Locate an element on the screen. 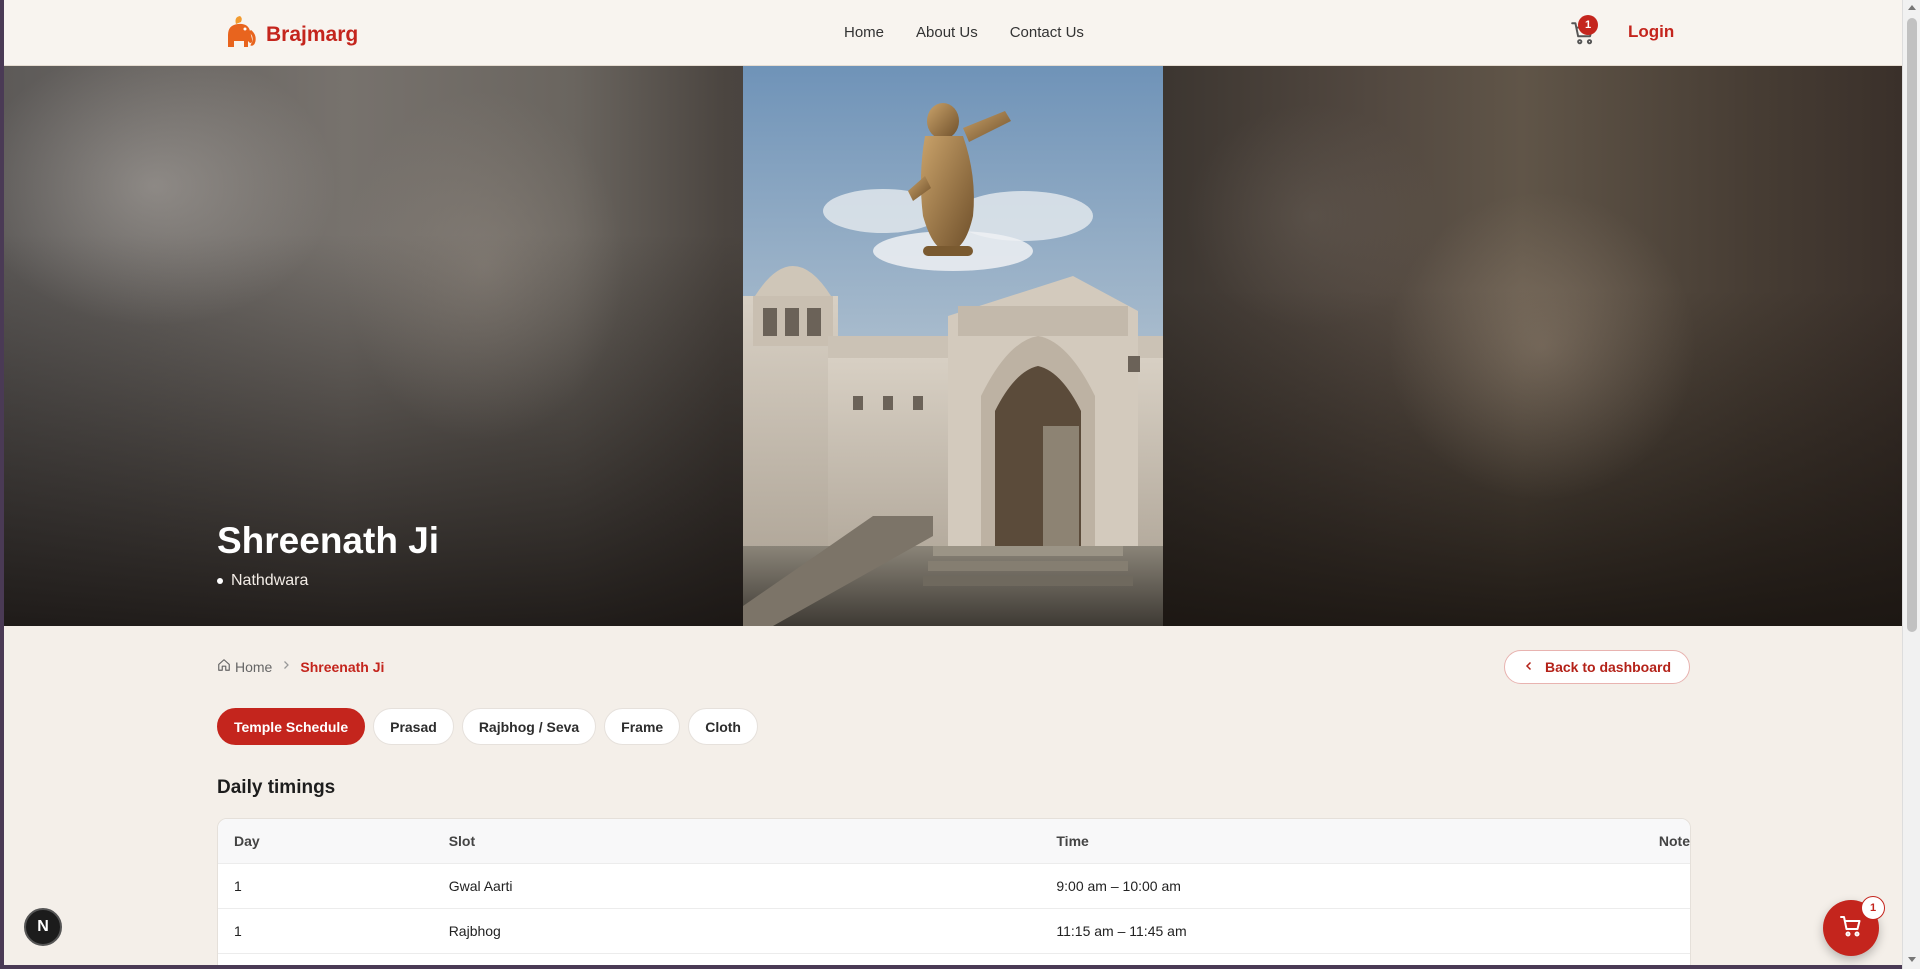 This screenshot has height=969, width=1920. table-header-row: Day Slot Time Note is located at coordinates (954, 841).